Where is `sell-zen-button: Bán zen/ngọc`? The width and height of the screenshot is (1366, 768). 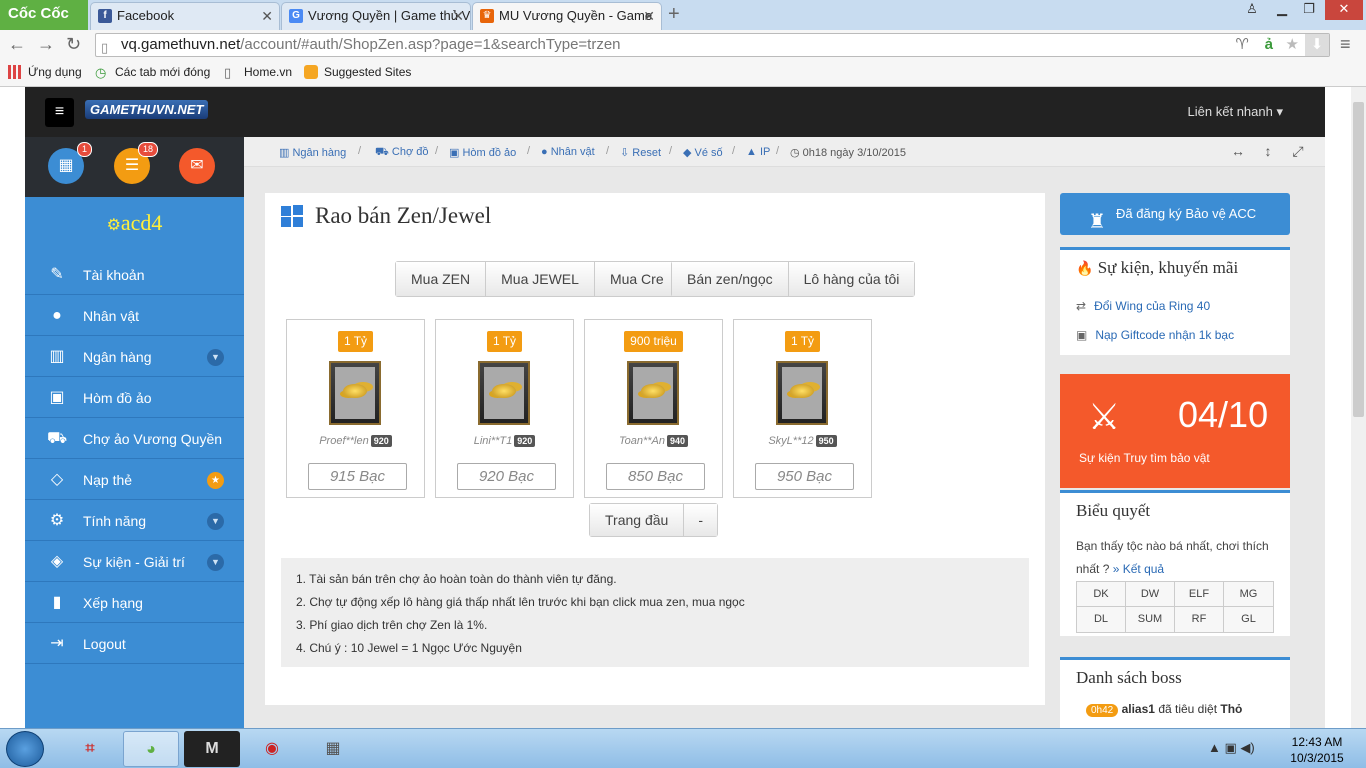
sell-zen-button: Bán zen/ngọc is located at coordinates (730, 279).